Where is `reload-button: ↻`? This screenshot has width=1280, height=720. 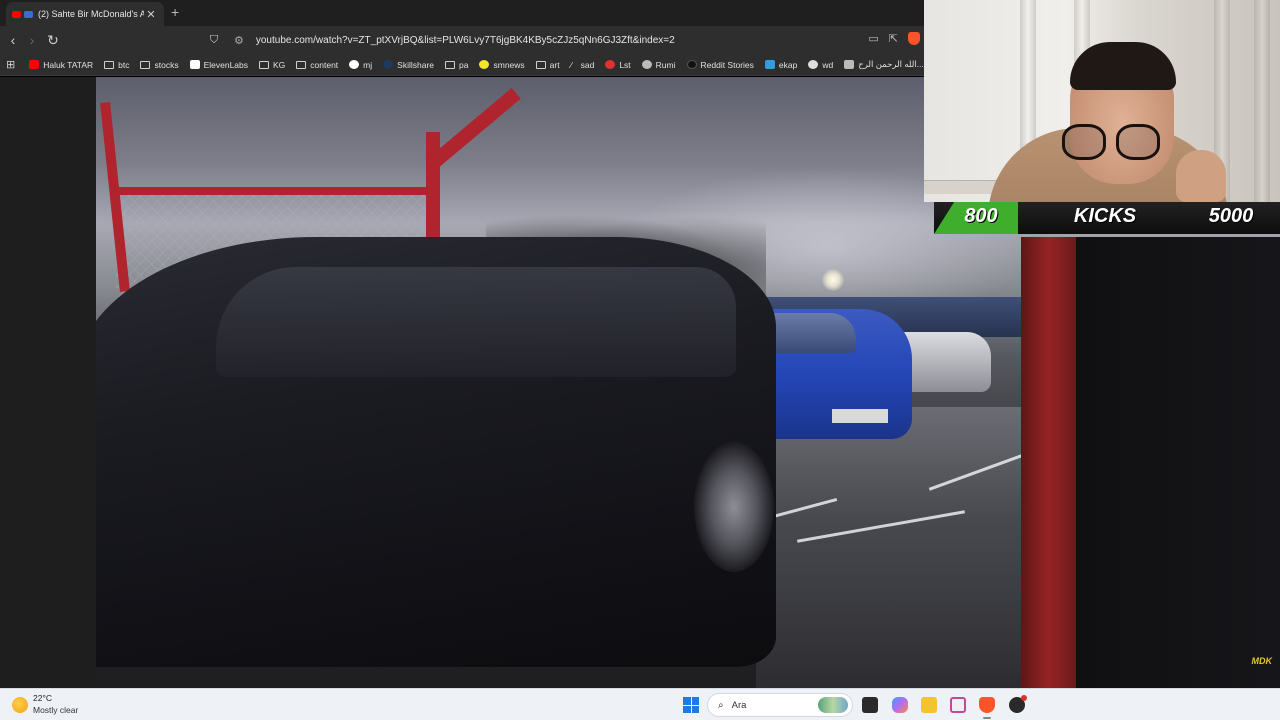 reload-button: ↻ is located at coordinates (53, 40).